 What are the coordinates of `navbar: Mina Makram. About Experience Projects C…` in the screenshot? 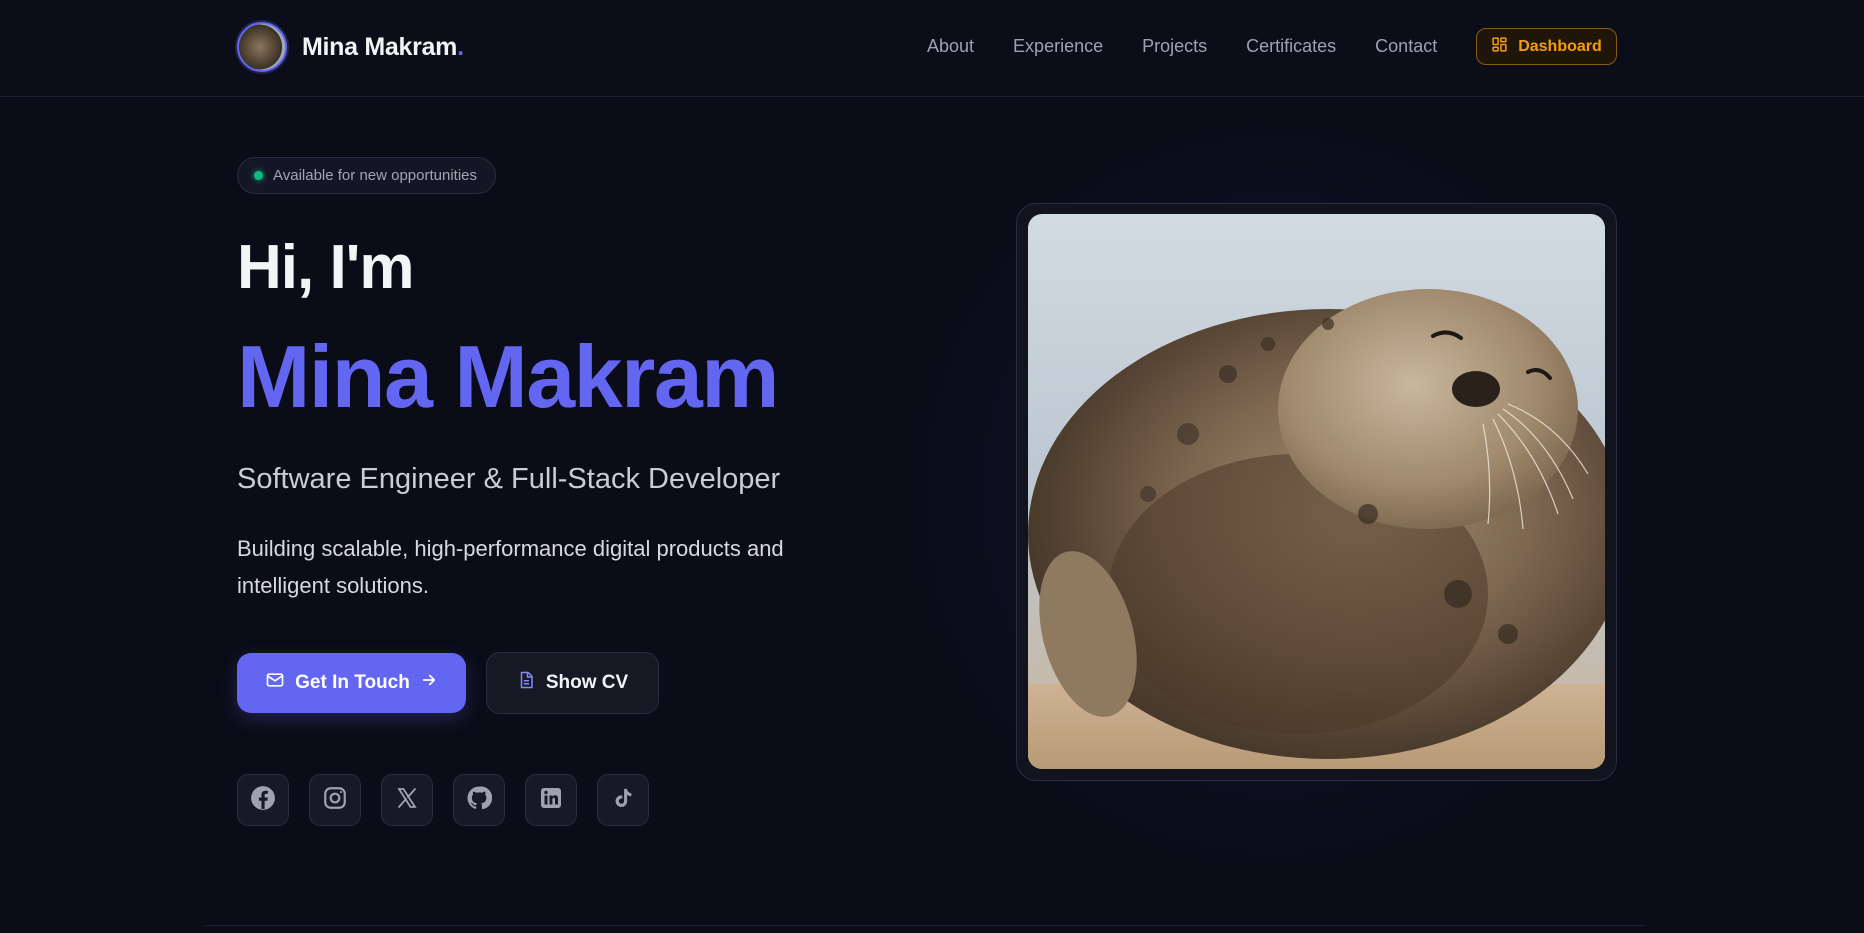 It's located at (932, 48).